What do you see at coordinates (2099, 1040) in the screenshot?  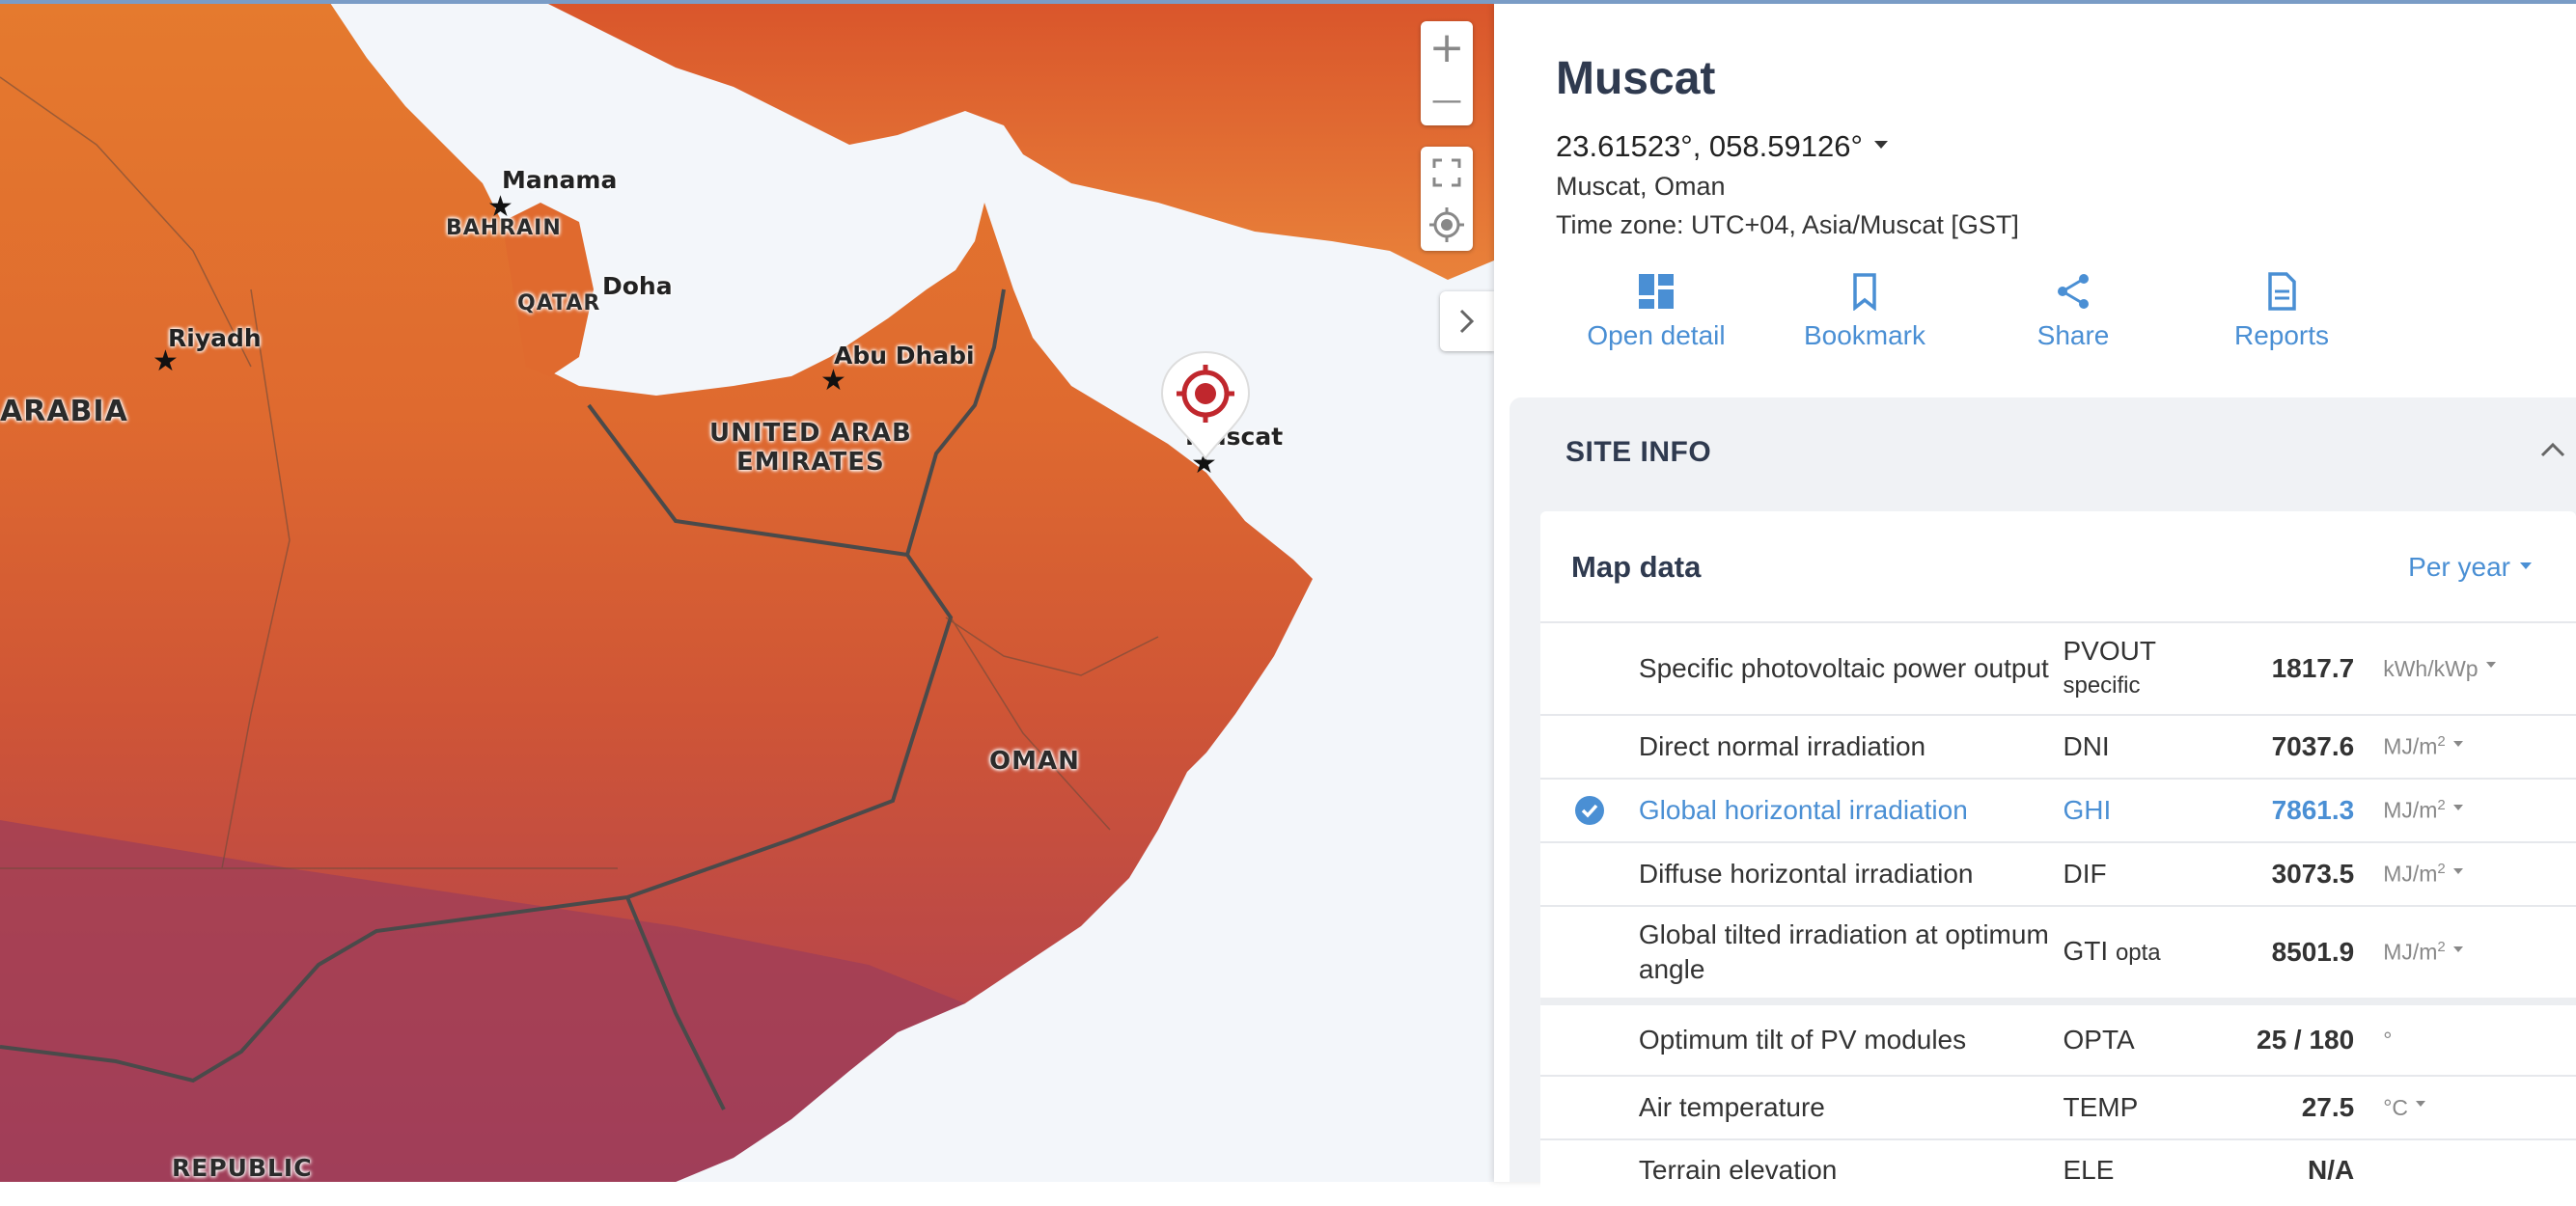 I see `row-abbr-main: OPTA` at bounding box center [2099, 1040].